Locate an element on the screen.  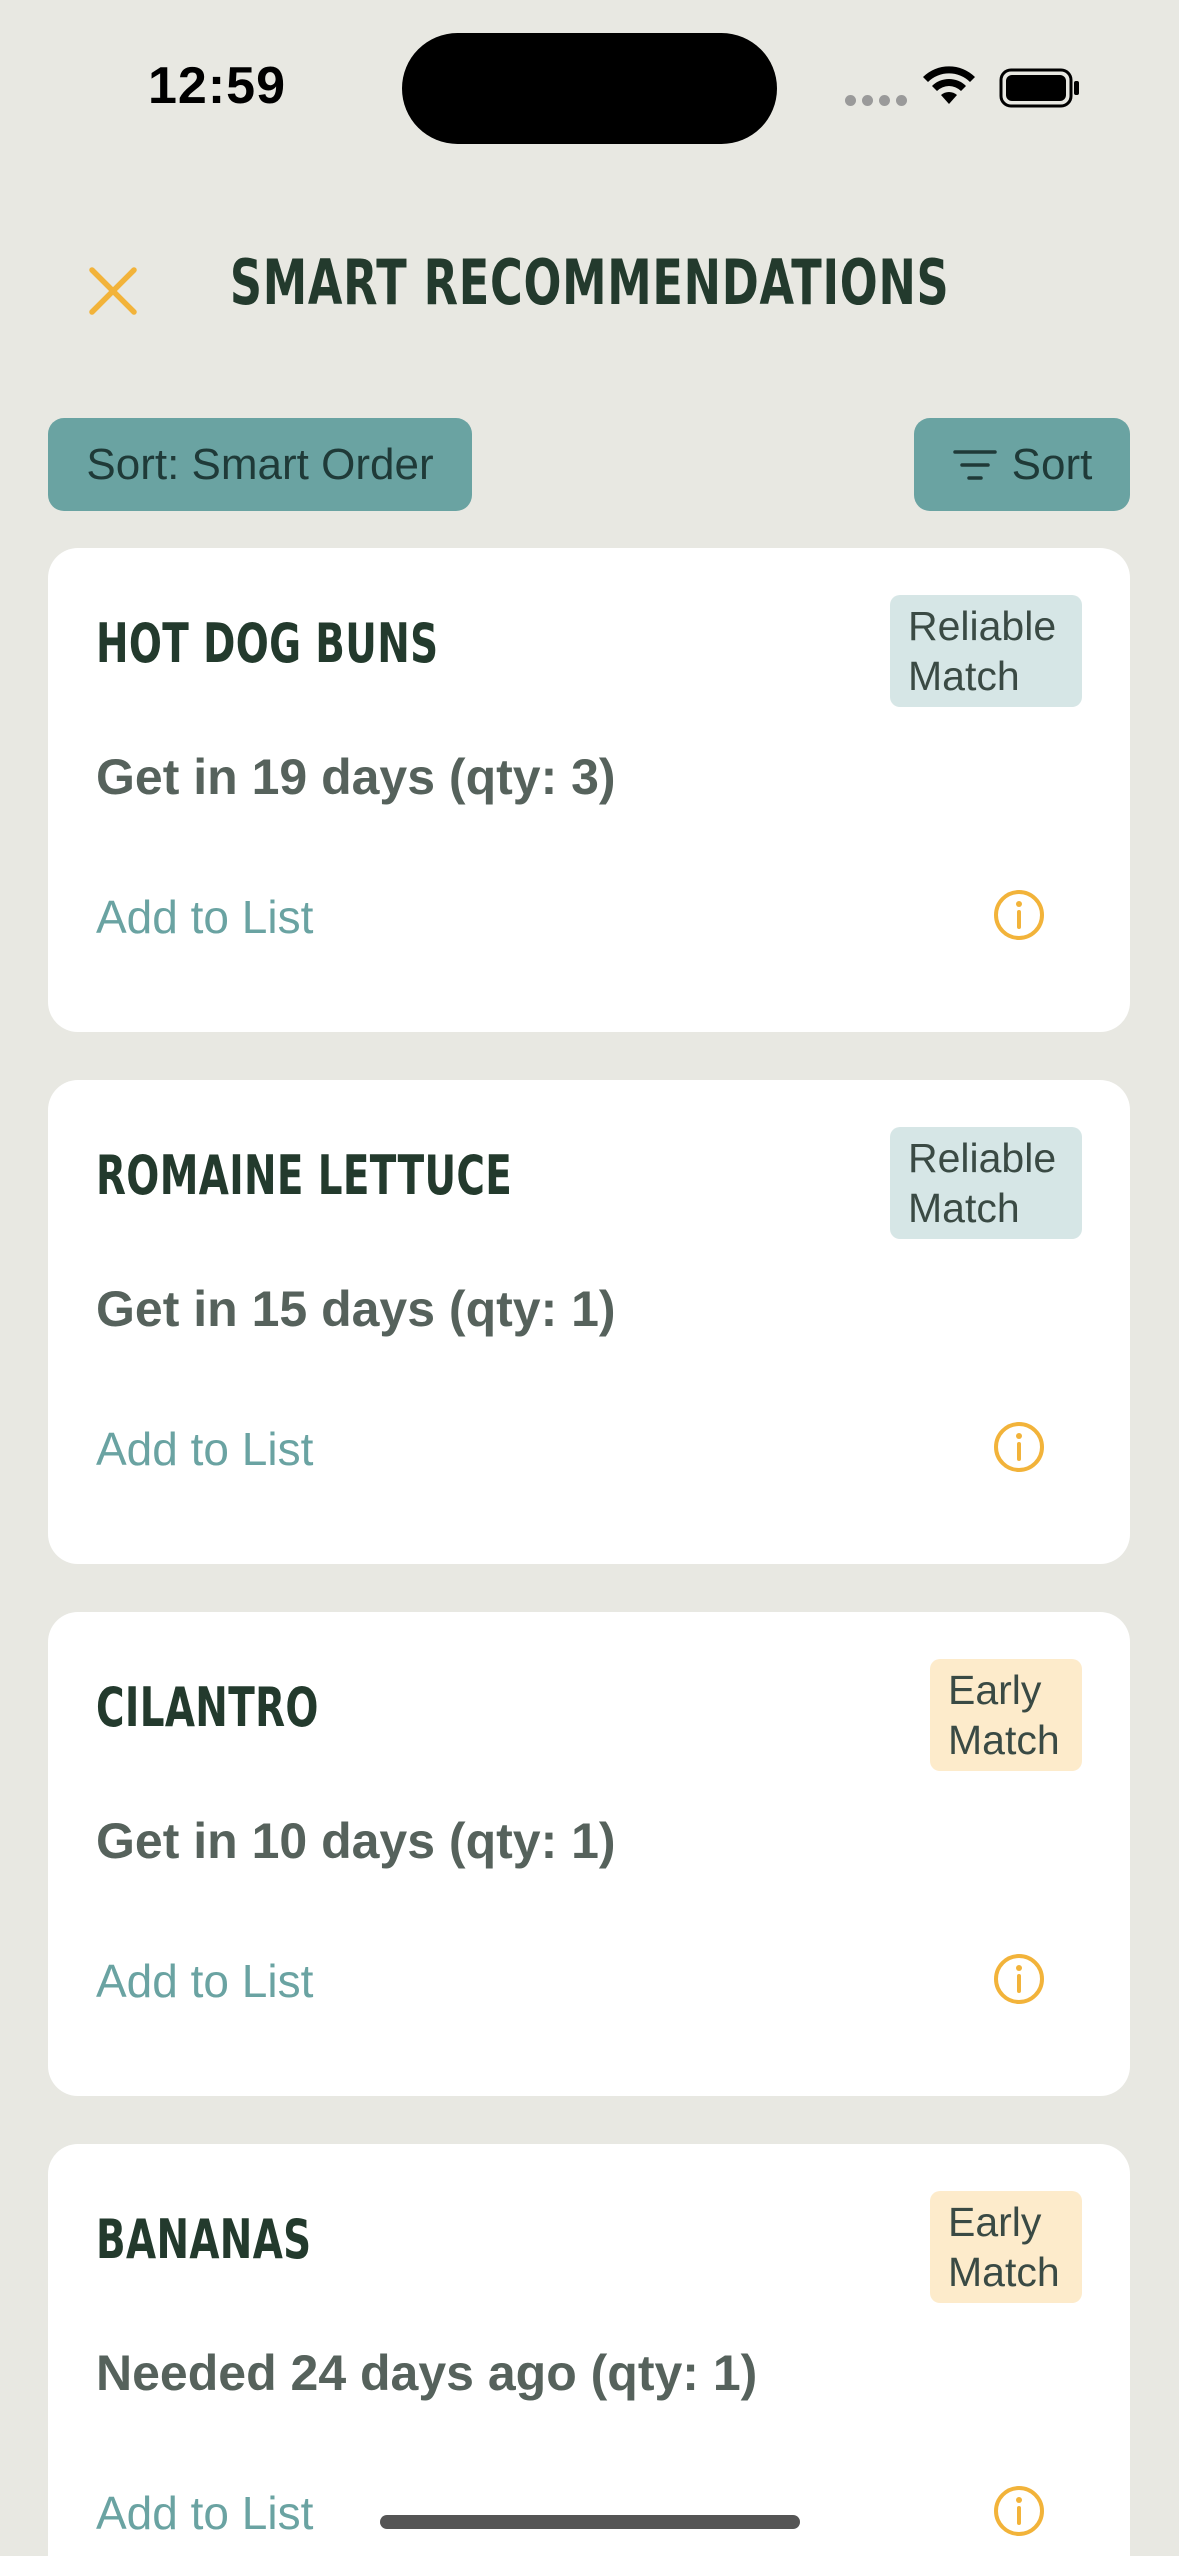
item-name: CILANTRO is located at coordinates (207, 1707).